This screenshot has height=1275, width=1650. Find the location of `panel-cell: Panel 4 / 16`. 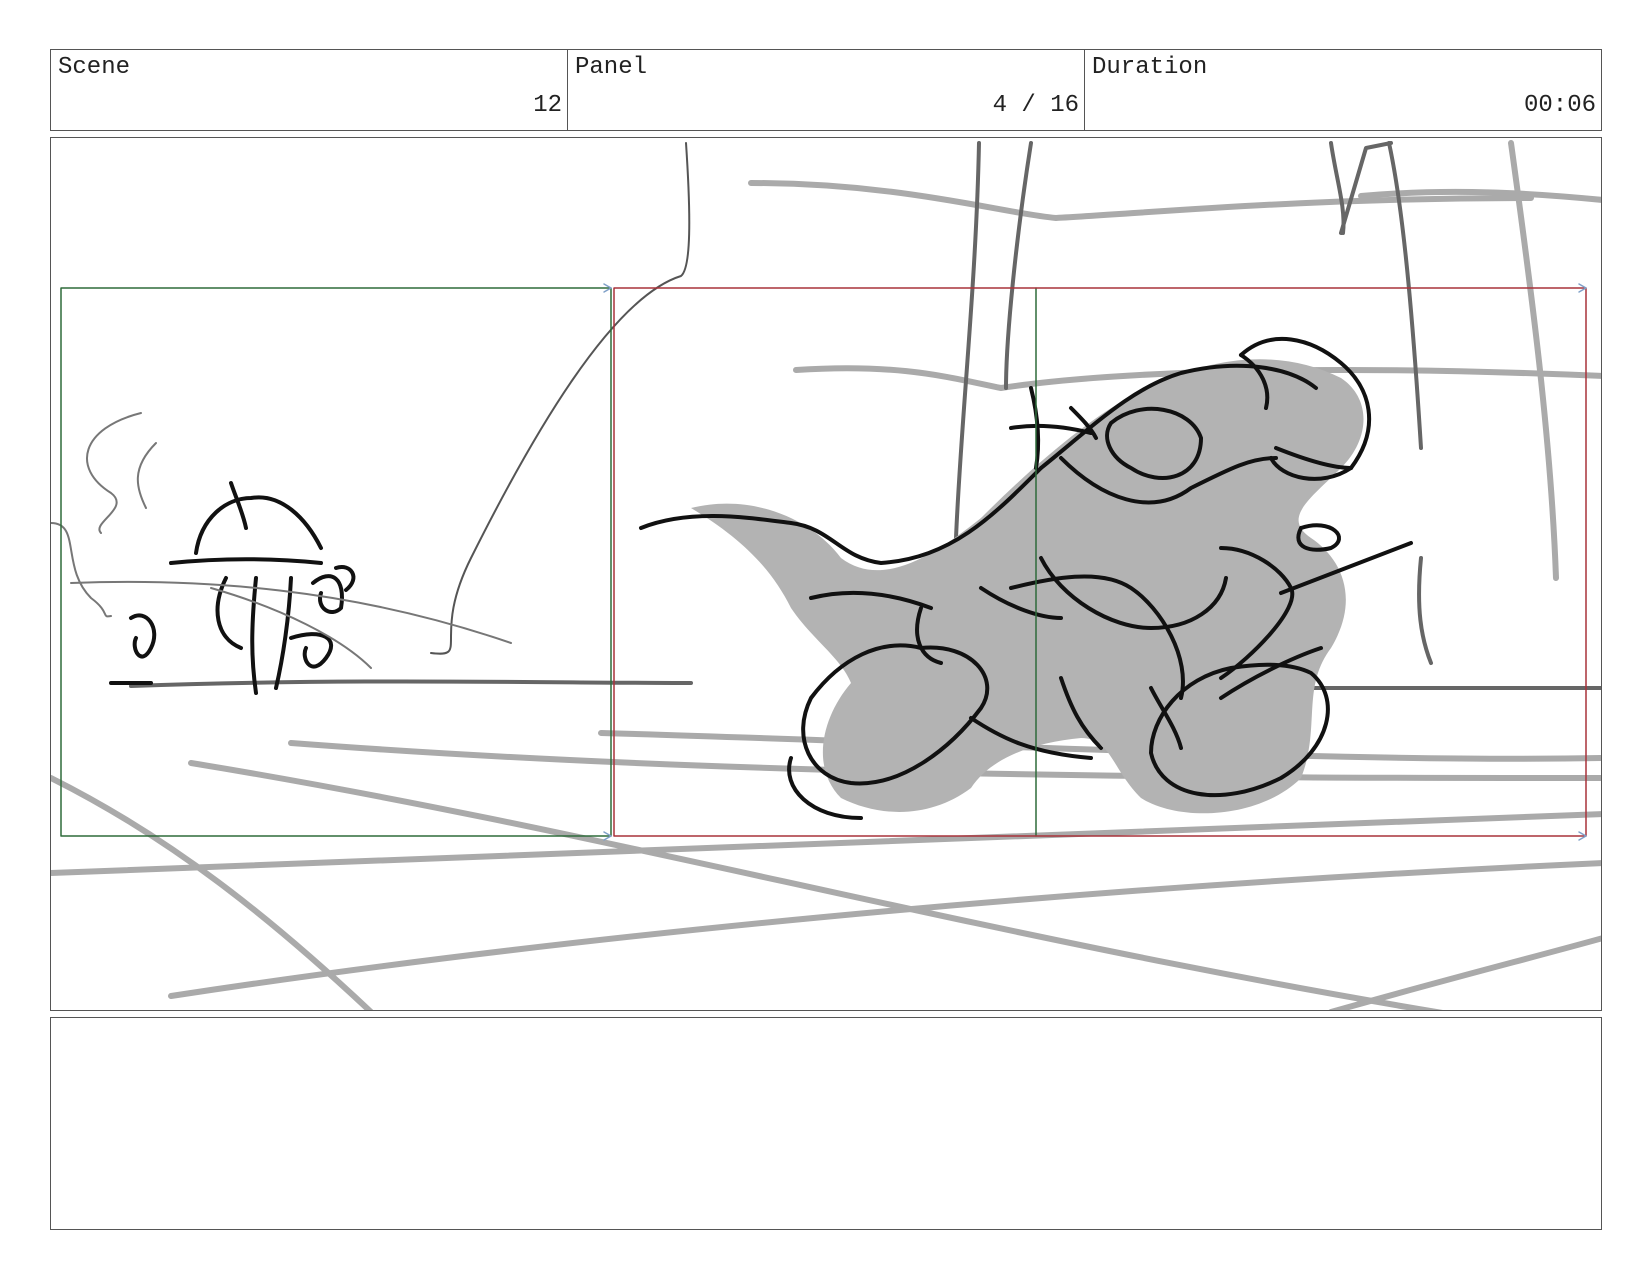

panel-cell: Panel 4 / 16 is located at coordinates (826, 90).